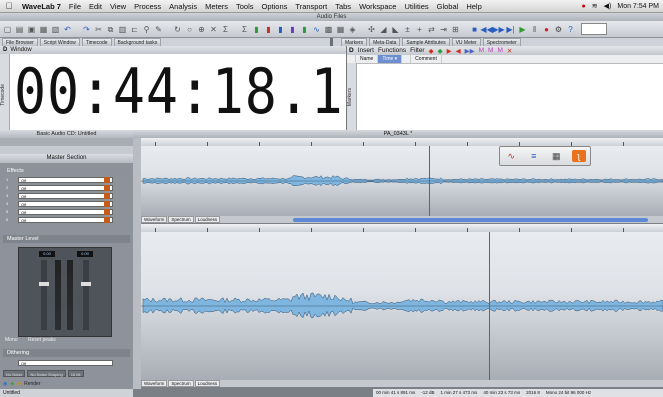  I want to click on gain-left-field: 0.00, so click(47, 254).